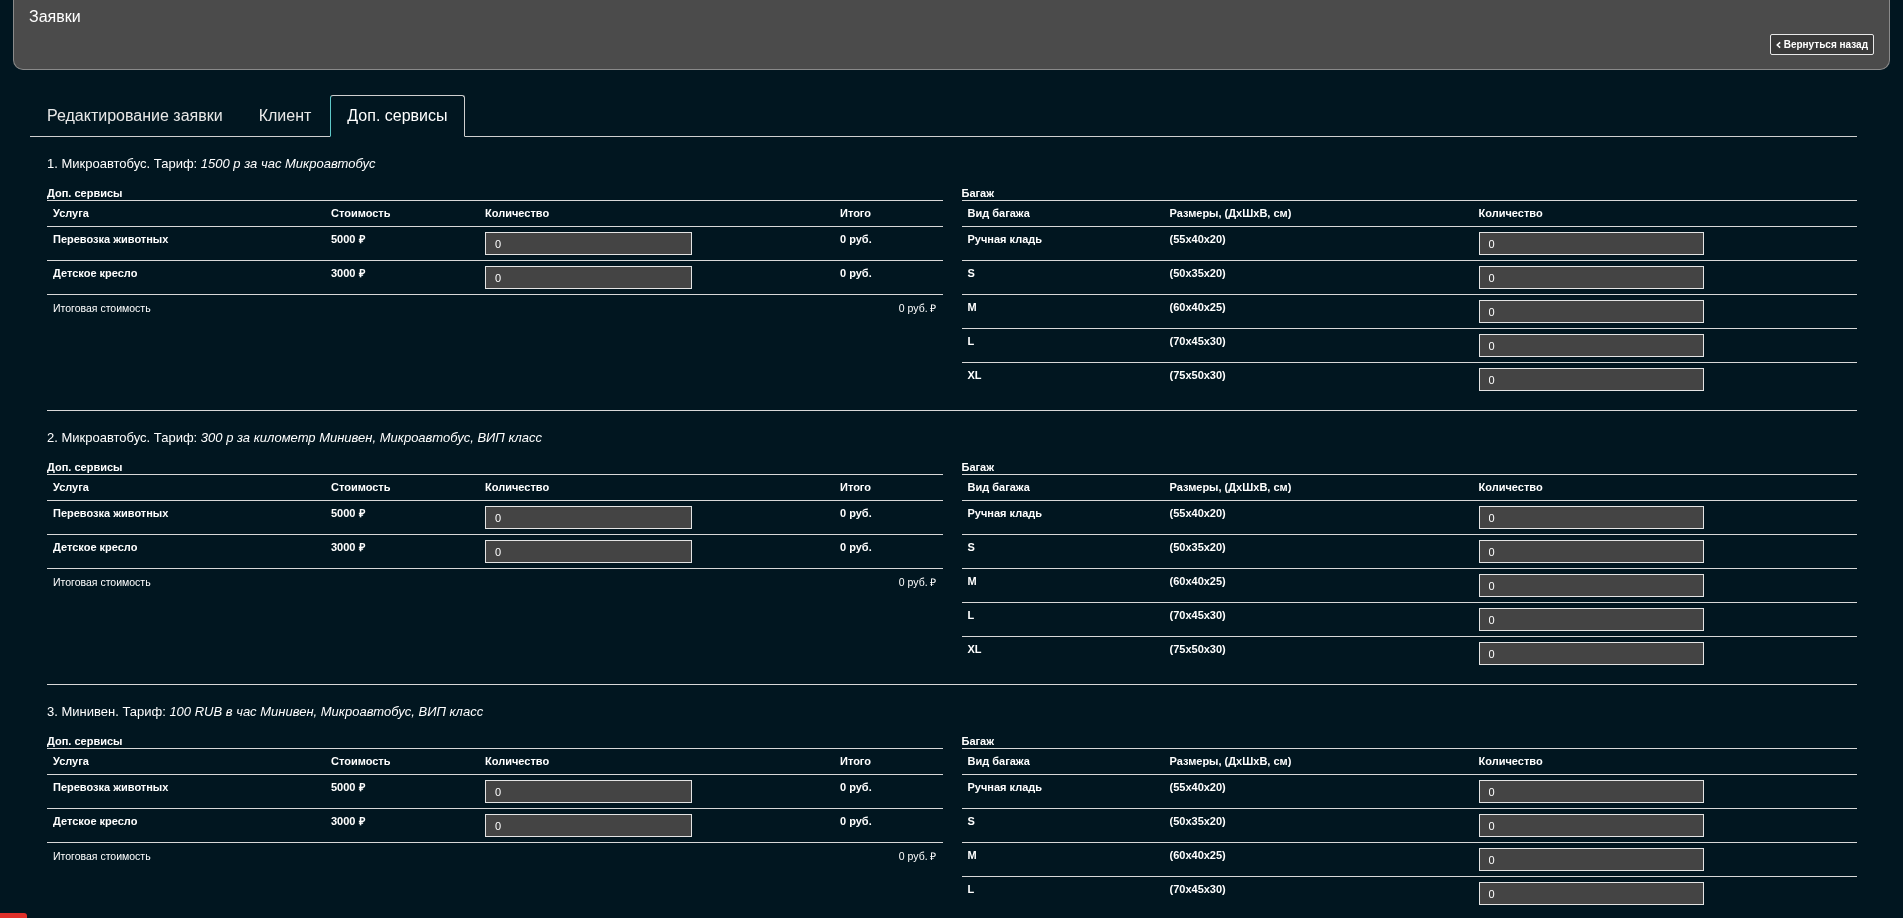  I want to click on tab: Редактирование заявки, so click(135, 116).